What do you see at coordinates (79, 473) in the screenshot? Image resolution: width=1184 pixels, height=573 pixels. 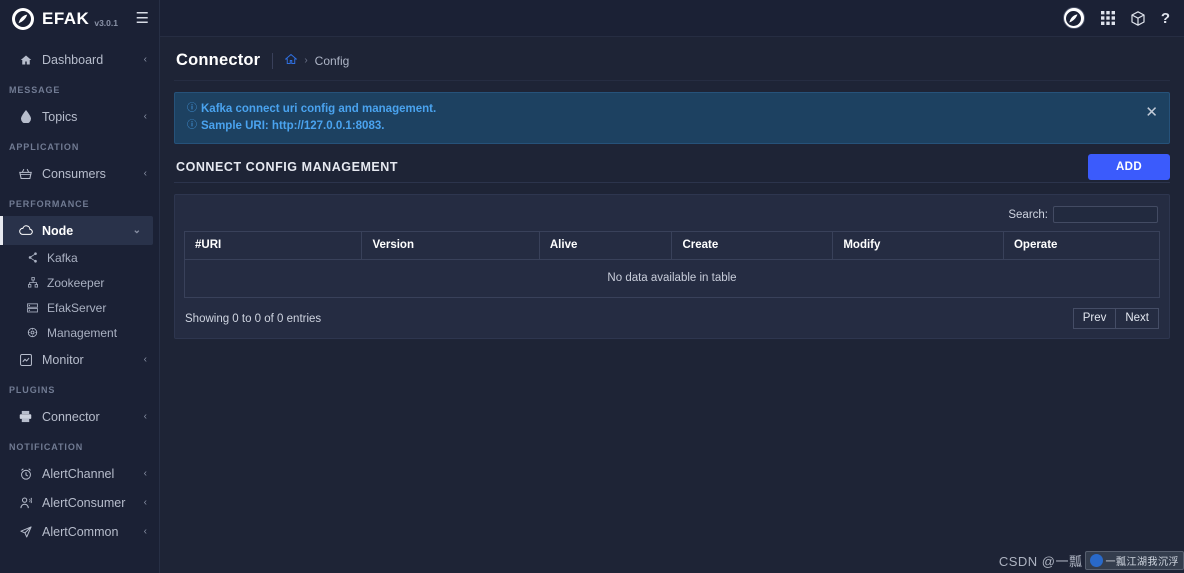 I see `sidebar-item-alertchannel: AlertChannel ‹` at bounding box center [79, 473].